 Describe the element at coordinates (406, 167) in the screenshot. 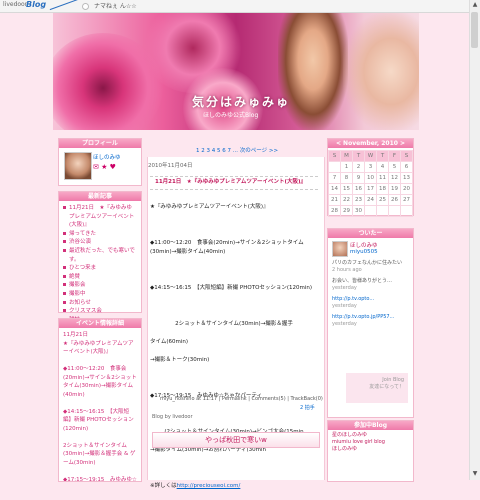

I see `calendar-day: 6` at that location.